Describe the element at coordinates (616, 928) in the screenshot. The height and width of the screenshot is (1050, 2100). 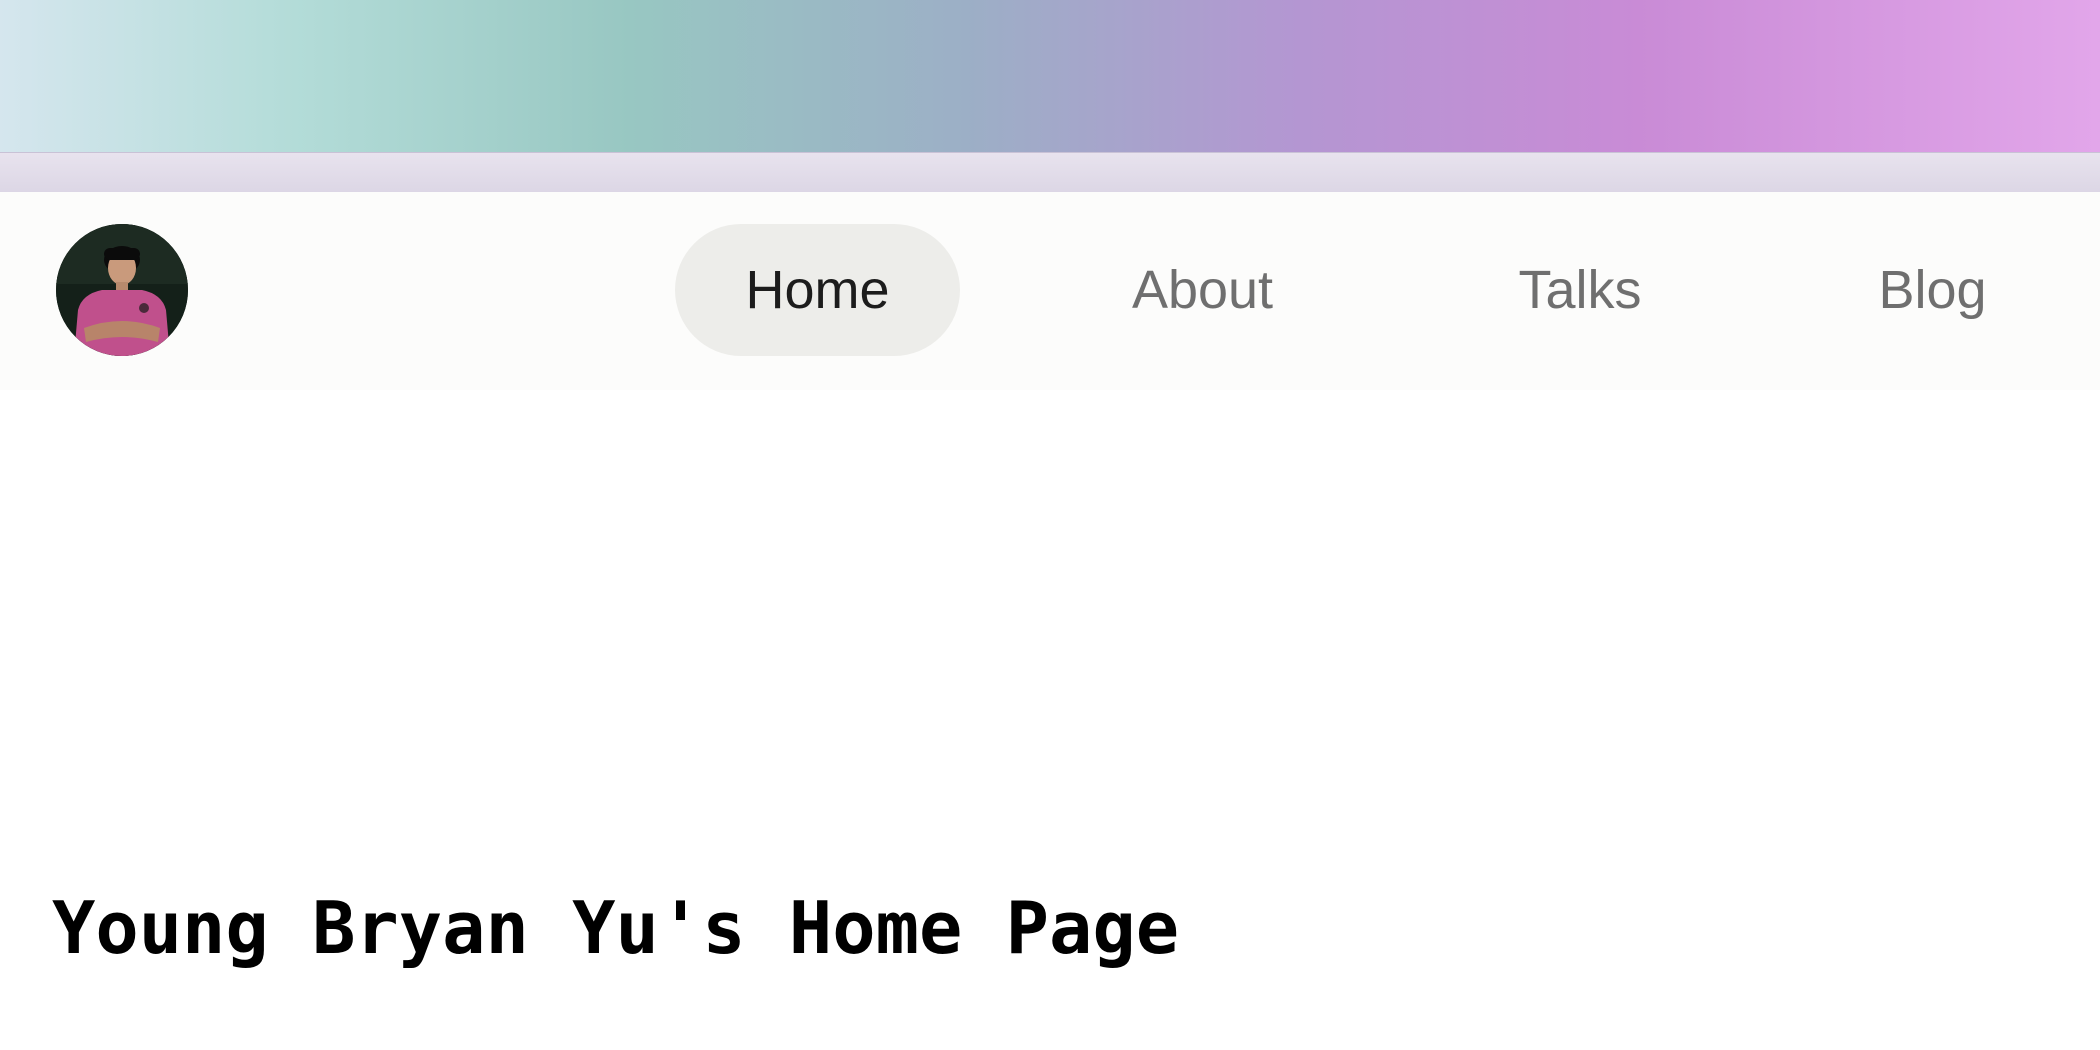
I see `page-title: Young Bryan Yu's Home Page` at that location.